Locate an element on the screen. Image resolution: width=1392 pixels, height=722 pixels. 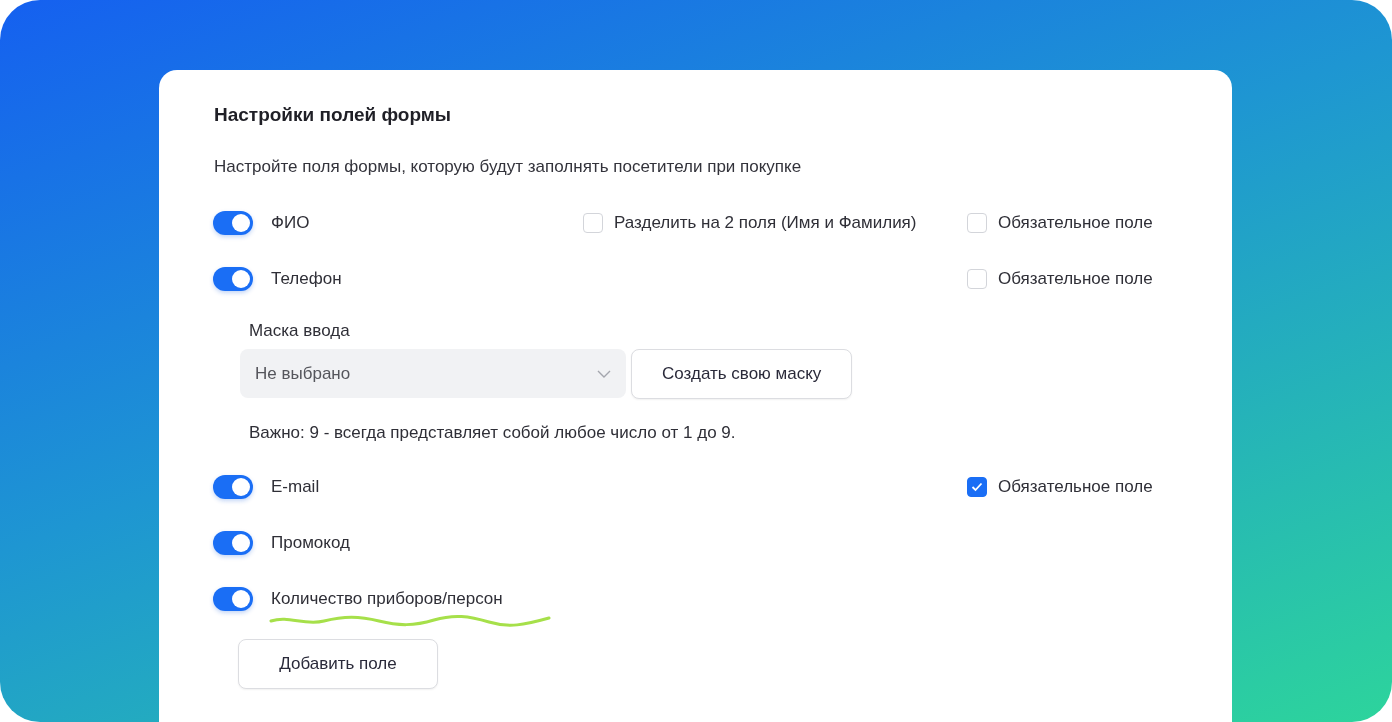
checkbox is located at coordinates (977, 487).